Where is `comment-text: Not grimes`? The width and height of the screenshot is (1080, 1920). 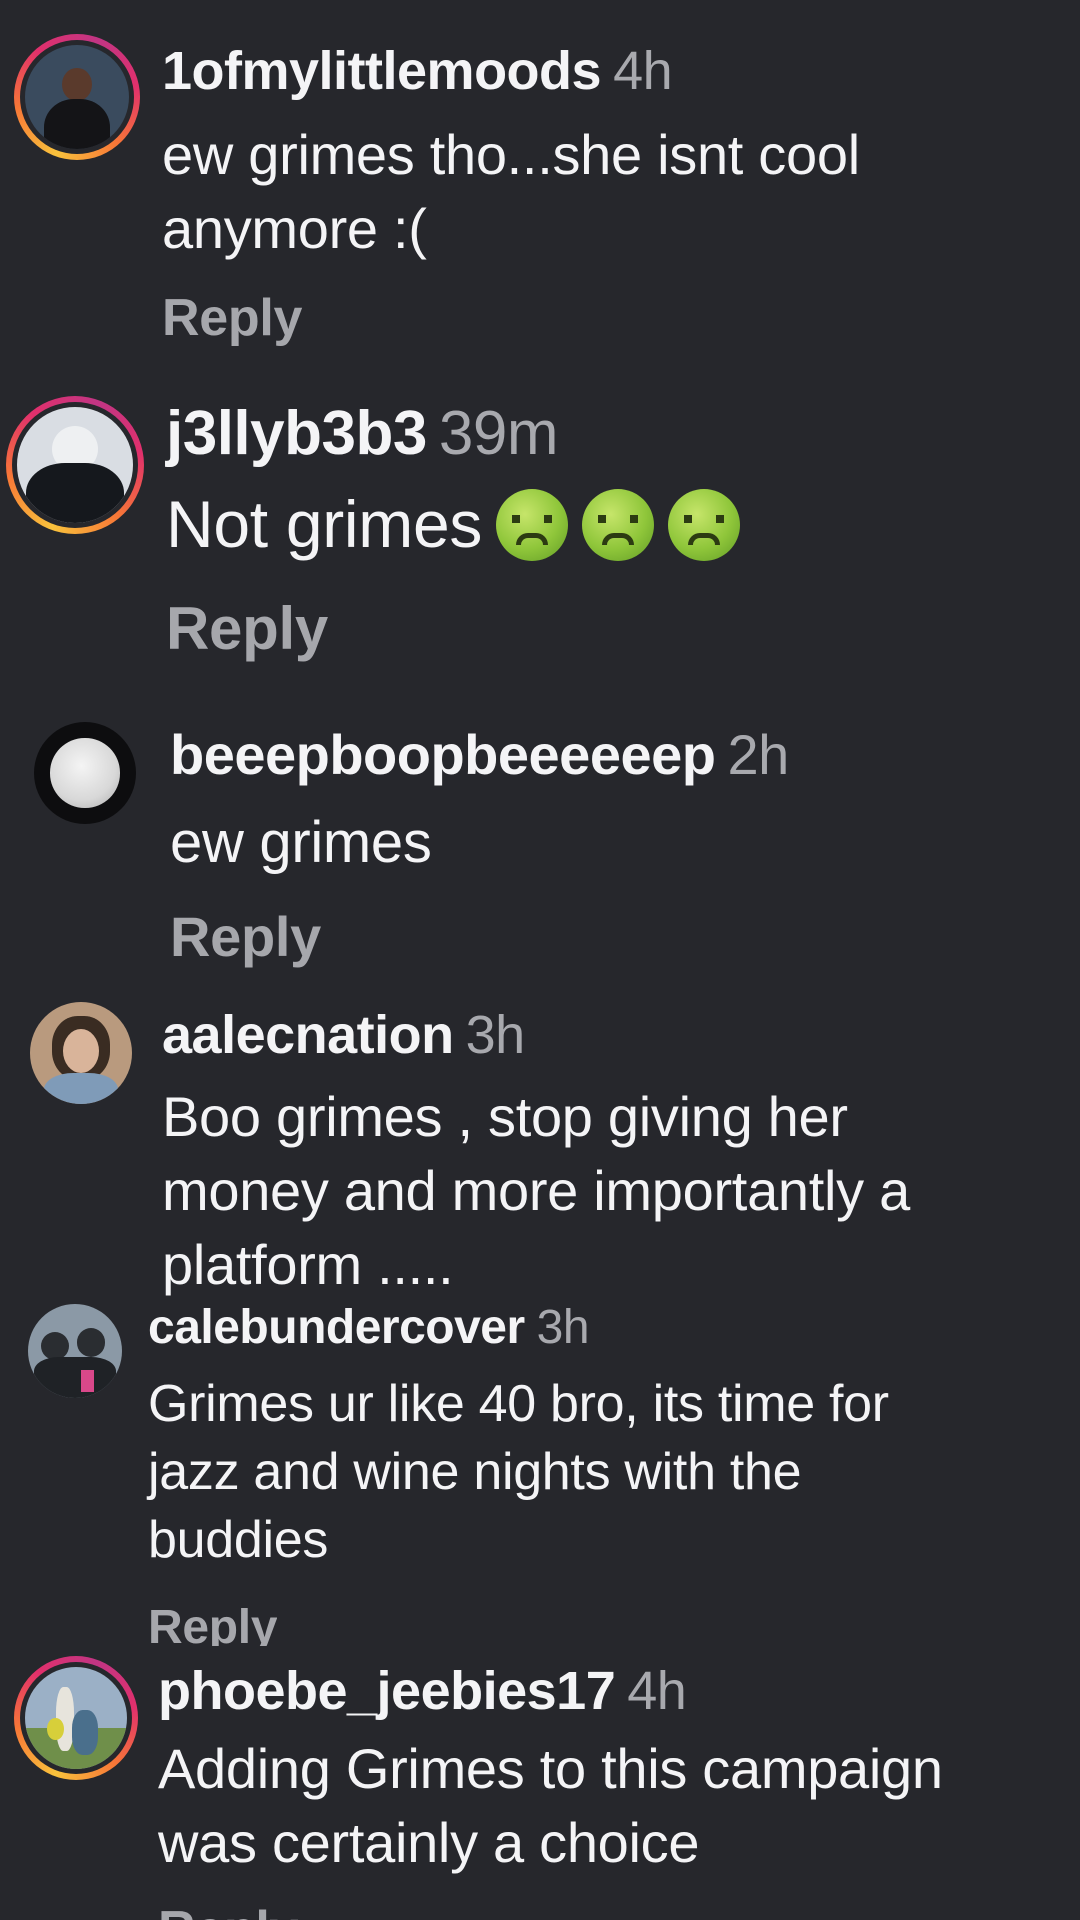 comment-text: Not grimes is located at coordinates (453, 524).